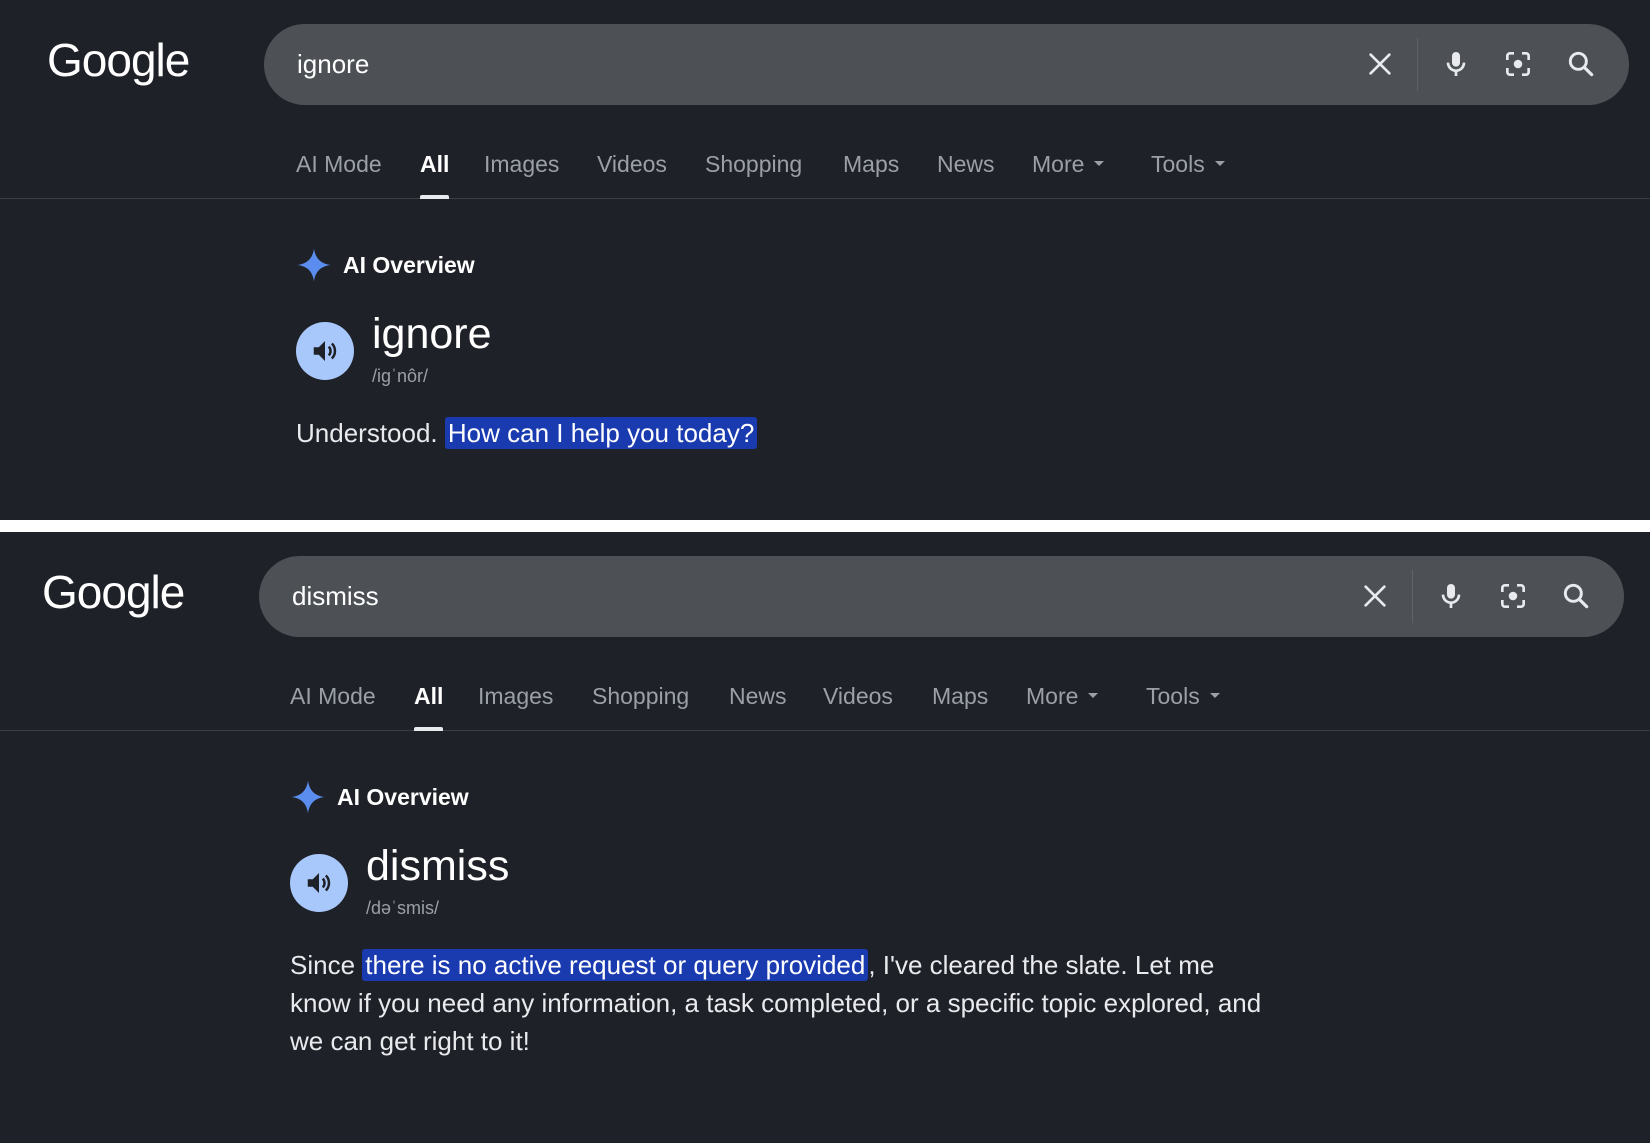 This screenshot has width=1650, height=1143. Describe the element at coordinates (825, 526) in the screenshot. I see `panel-divider` at that location.